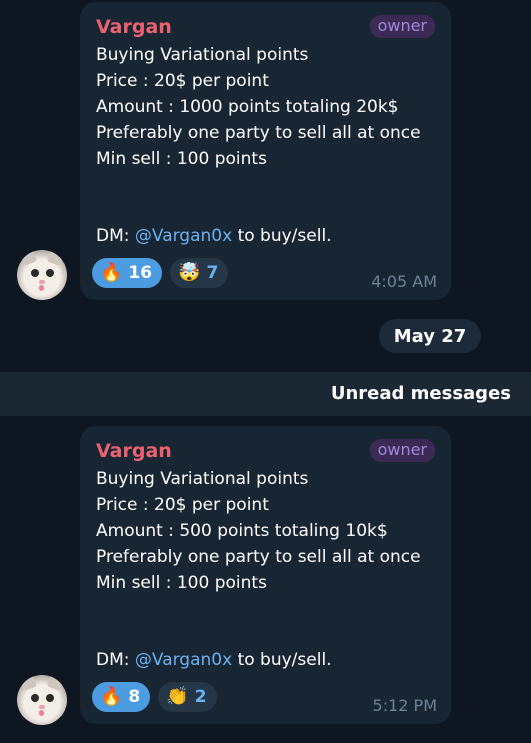 The height and width of the screenshot is (743, 531). What do you see at coordinates (140, 273) in the screenshot?
I see `reaction-count: 16` at bounding box center [140, 273].